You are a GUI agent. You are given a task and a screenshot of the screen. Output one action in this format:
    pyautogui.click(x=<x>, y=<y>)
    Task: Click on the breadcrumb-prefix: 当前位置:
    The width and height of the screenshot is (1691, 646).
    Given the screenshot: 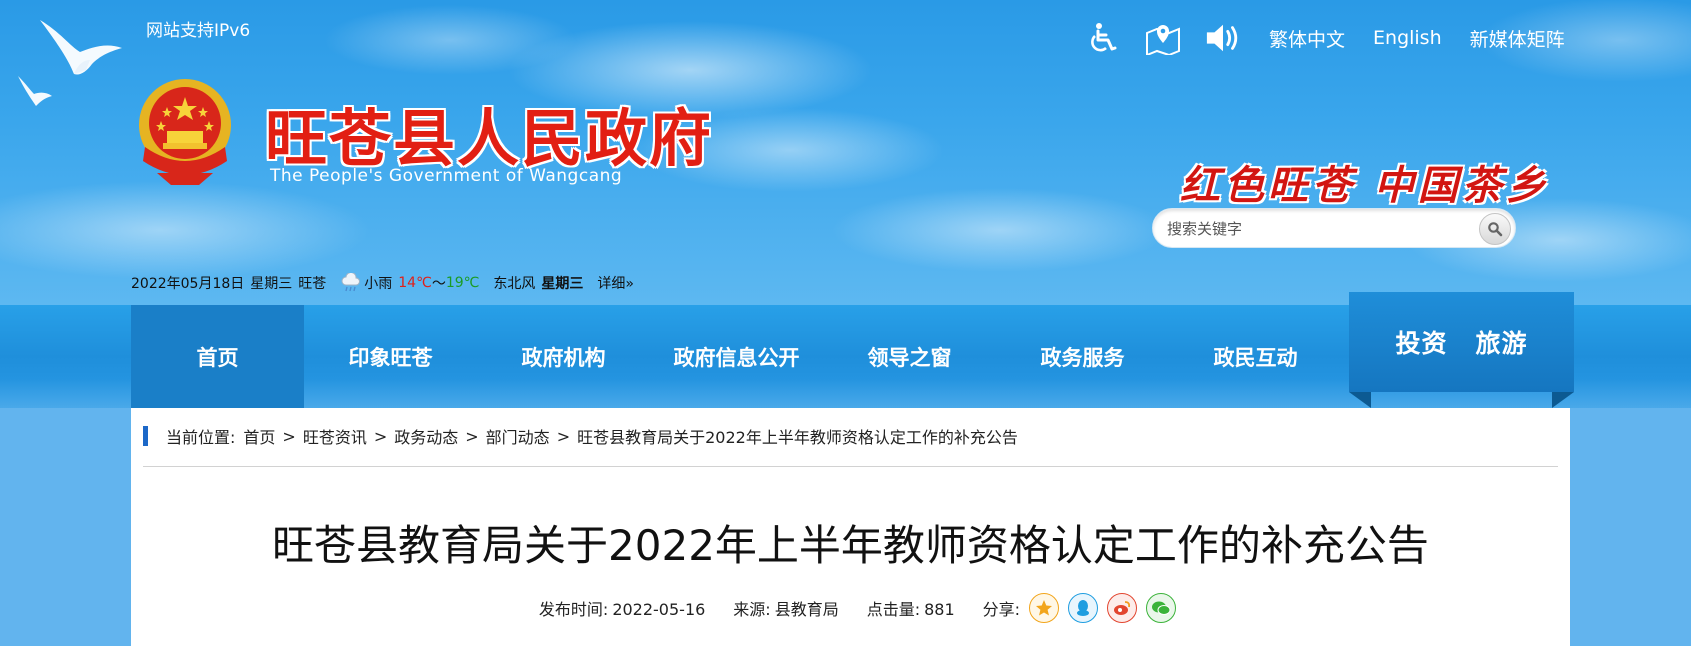 What is the action you would take?
    pyautogui.click(x=201, y=437)
    